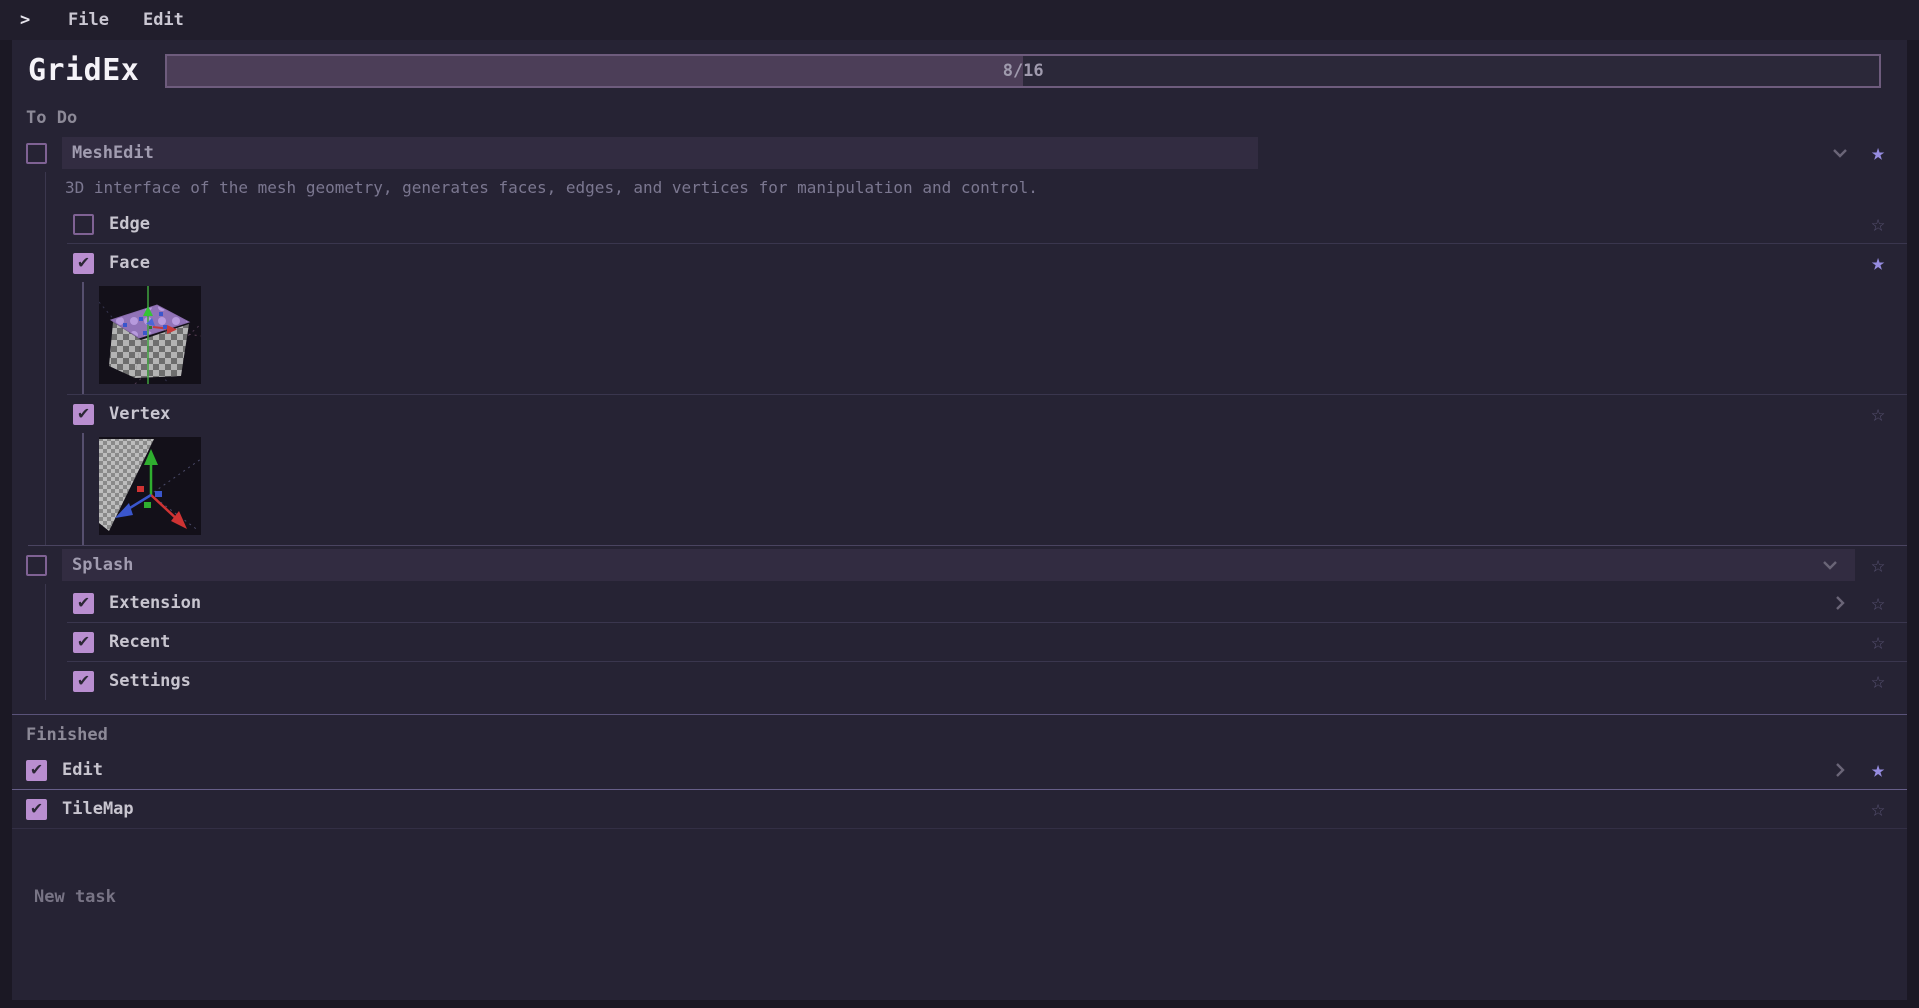 This screenshot has width=1919, height=1008. What do you see at coordinates (994, 338) in the screenshot?
I see `face-attachments` at bounding box center [994, 338].